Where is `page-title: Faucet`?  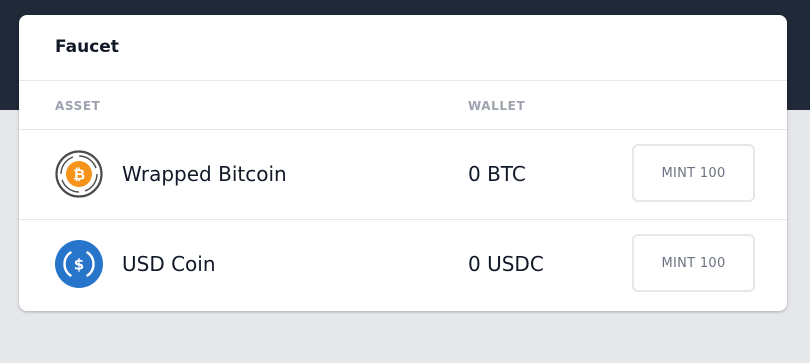
page-title: Faucet is located at coordinates (87, 46).